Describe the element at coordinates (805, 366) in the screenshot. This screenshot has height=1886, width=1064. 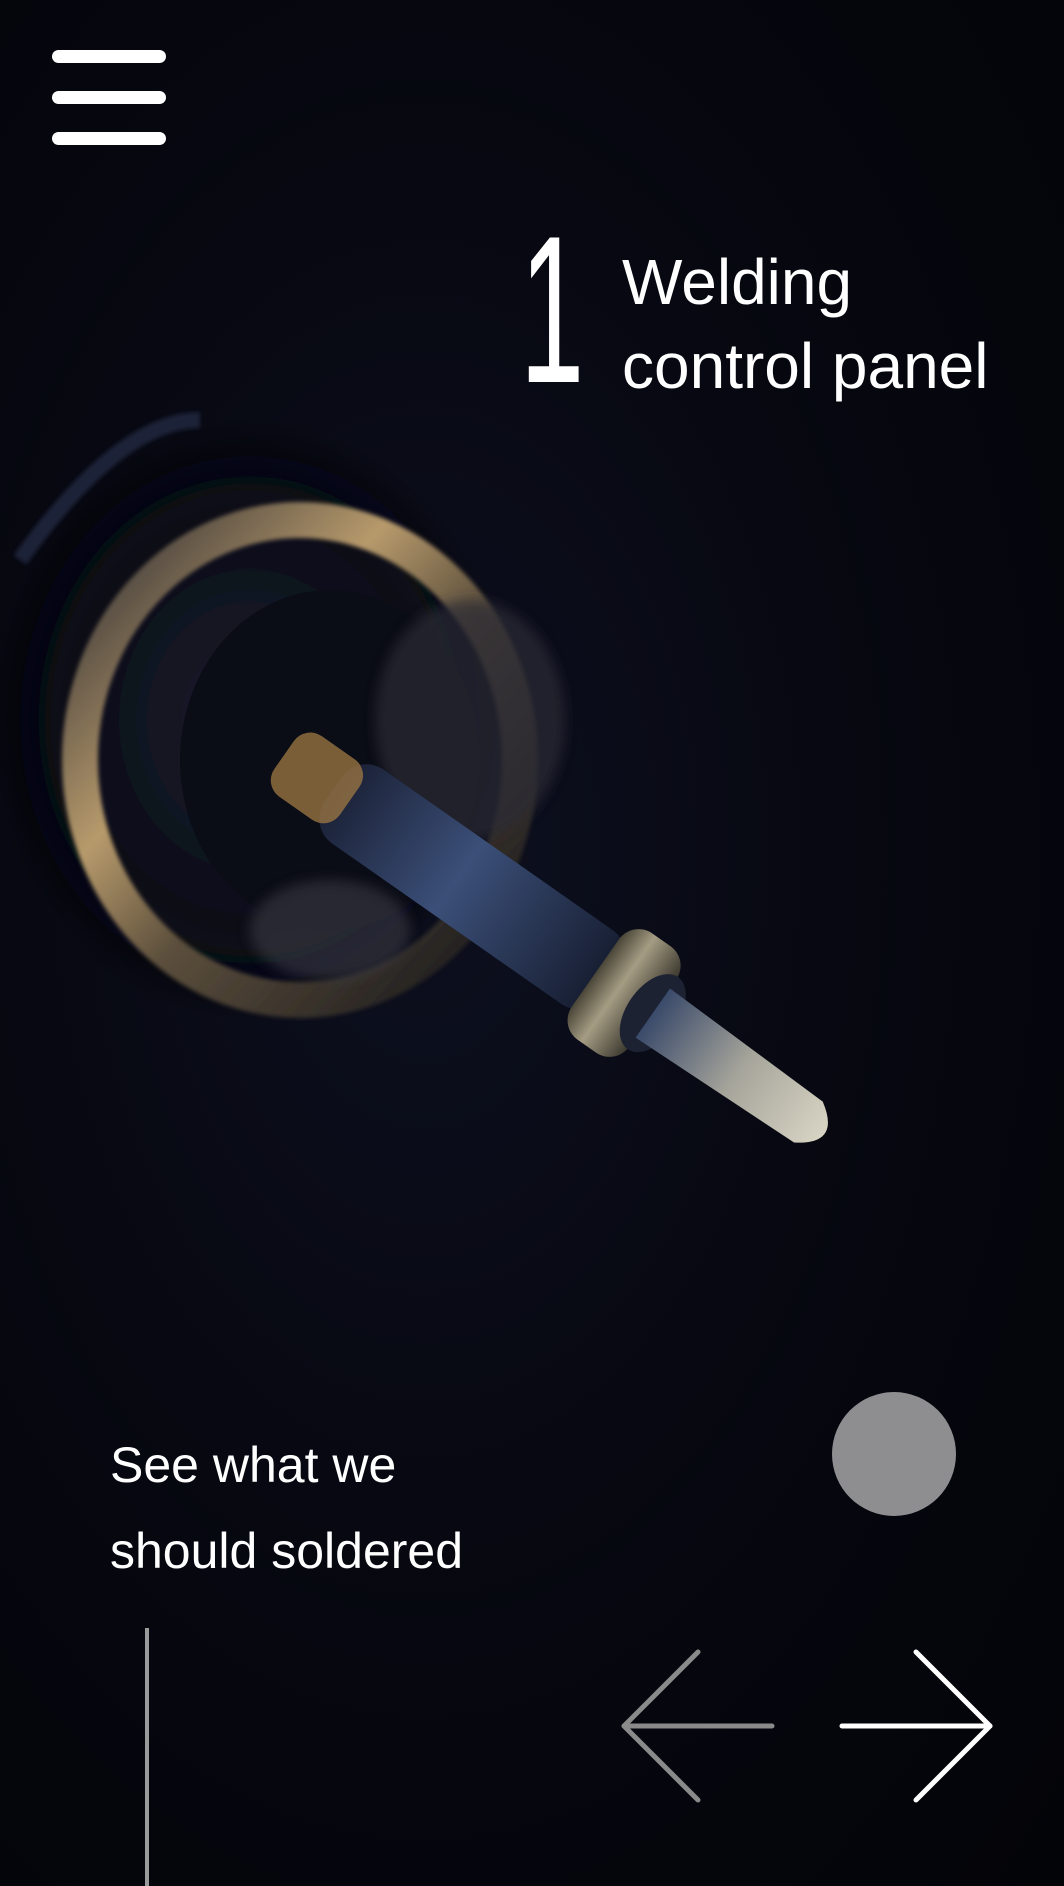
I see `step-title-line2: control panel` at that location.